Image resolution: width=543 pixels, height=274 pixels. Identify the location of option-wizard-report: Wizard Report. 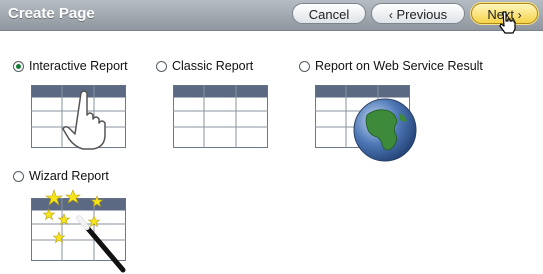
(82, 221).